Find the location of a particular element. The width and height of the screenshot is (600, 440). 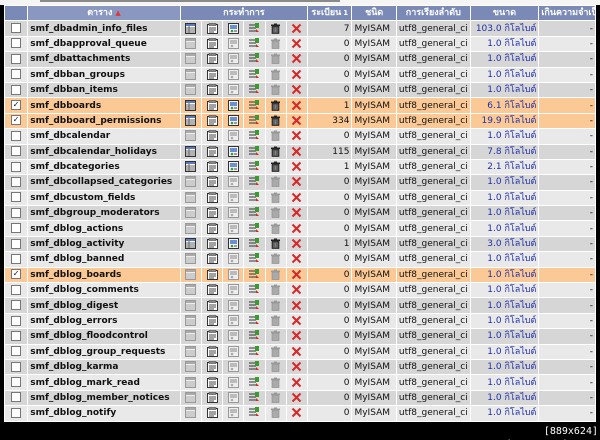

header-type: ชนิด is located at coordinates (374, 13).